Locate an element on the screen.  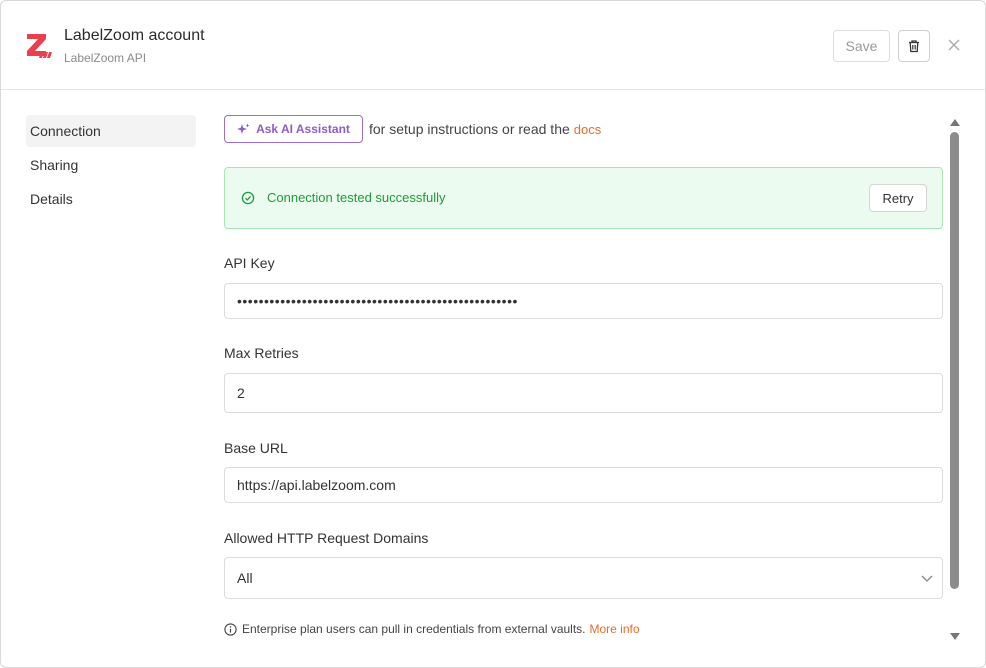
more-info-link: More info is located at coordinates (615, 629).